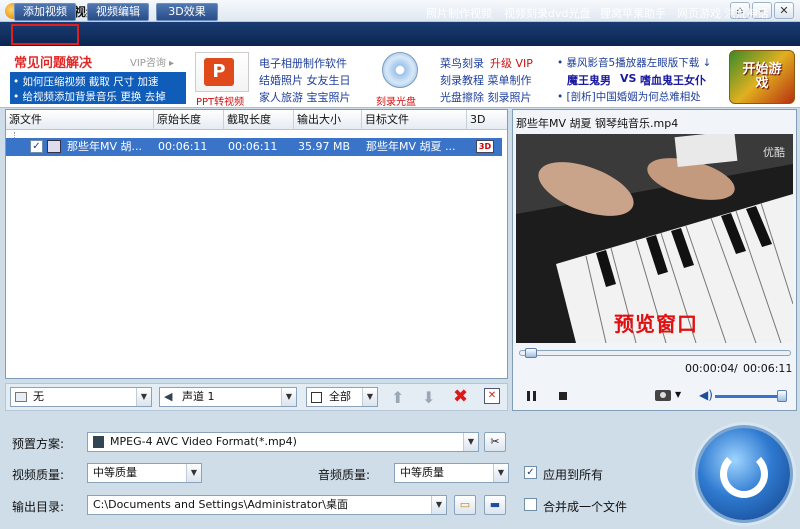 The height and width of the screenshot is (529, 800). What do you see at coordinates (414, 120) in the screenshot?
I see `col-target: 目标文件` at bounding box center [414, 120].